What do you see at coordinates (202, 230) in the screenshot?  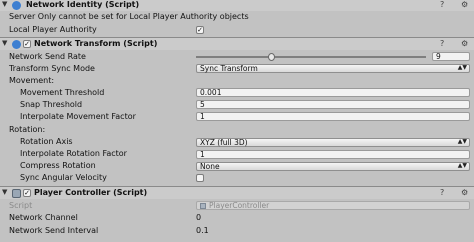 I see `network-send-interval-value: 0.1` at bounding box center [202, 230].